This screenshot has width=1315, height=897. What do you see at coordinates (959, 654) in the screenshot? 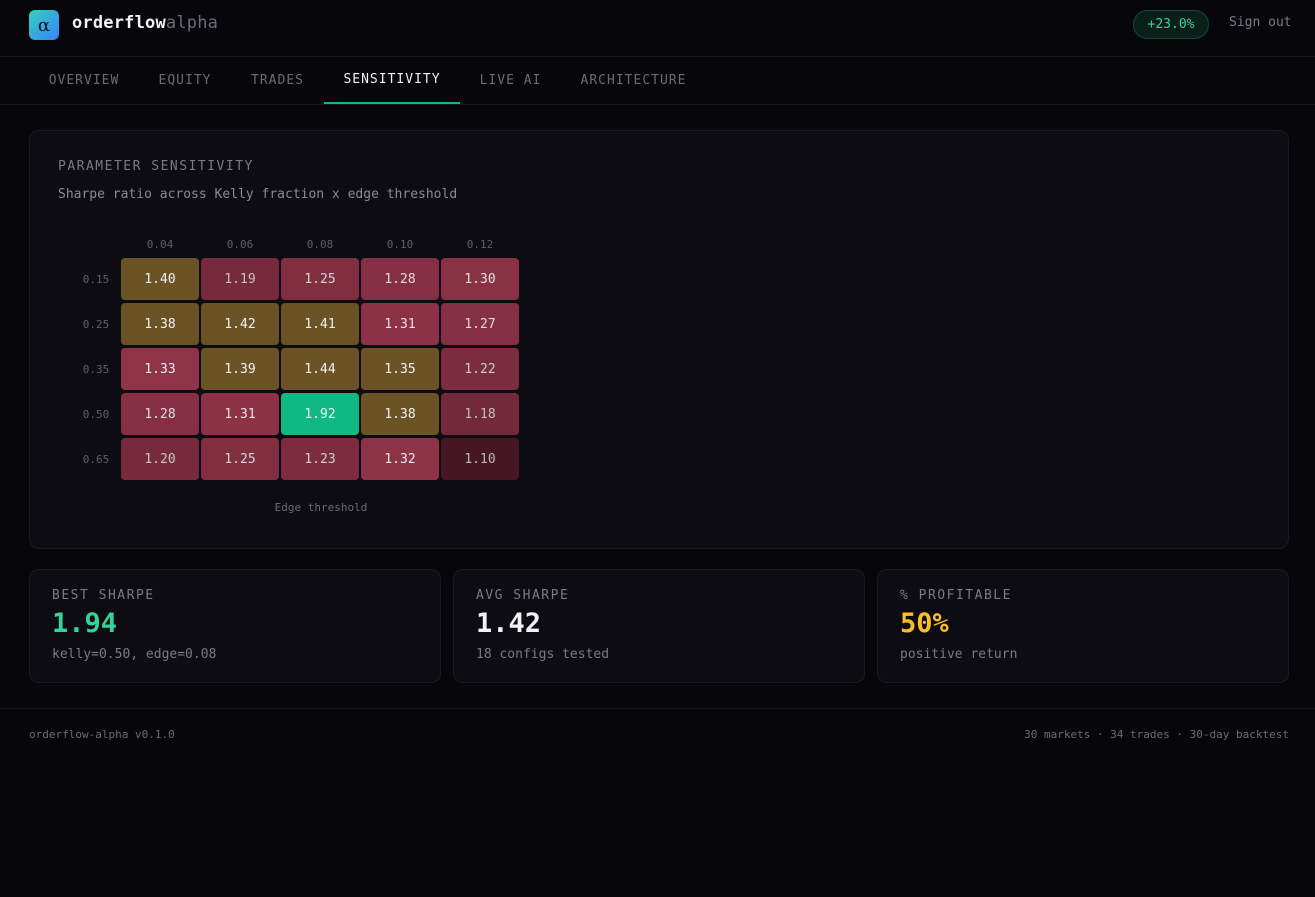
I see `stat-note: positive return` at bounding box center [959, 654].